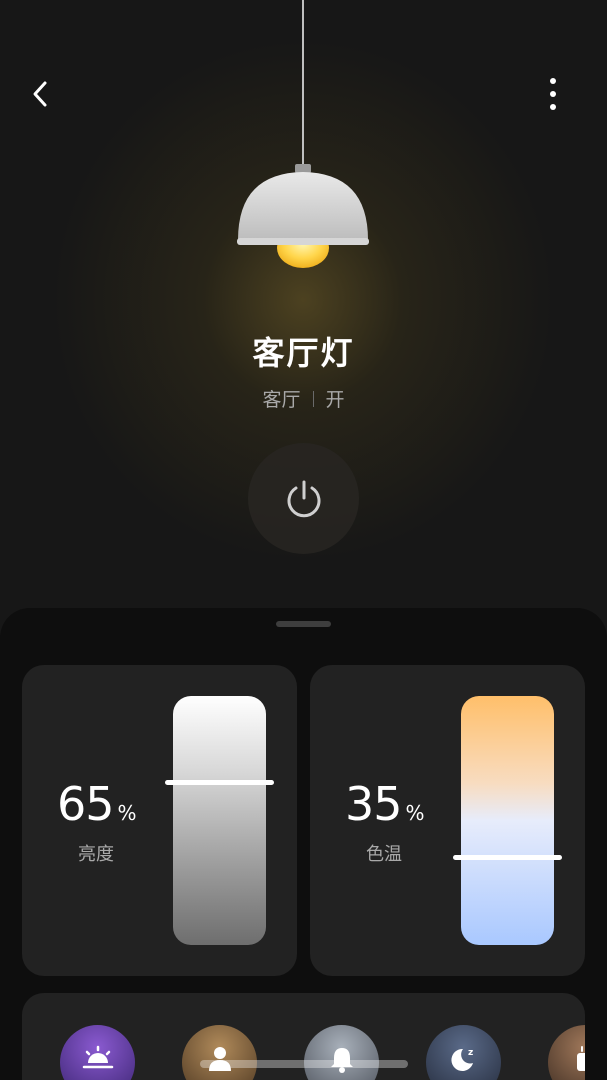  I want to click on brightness-card: 65 % 亮度, so click(159, 820).